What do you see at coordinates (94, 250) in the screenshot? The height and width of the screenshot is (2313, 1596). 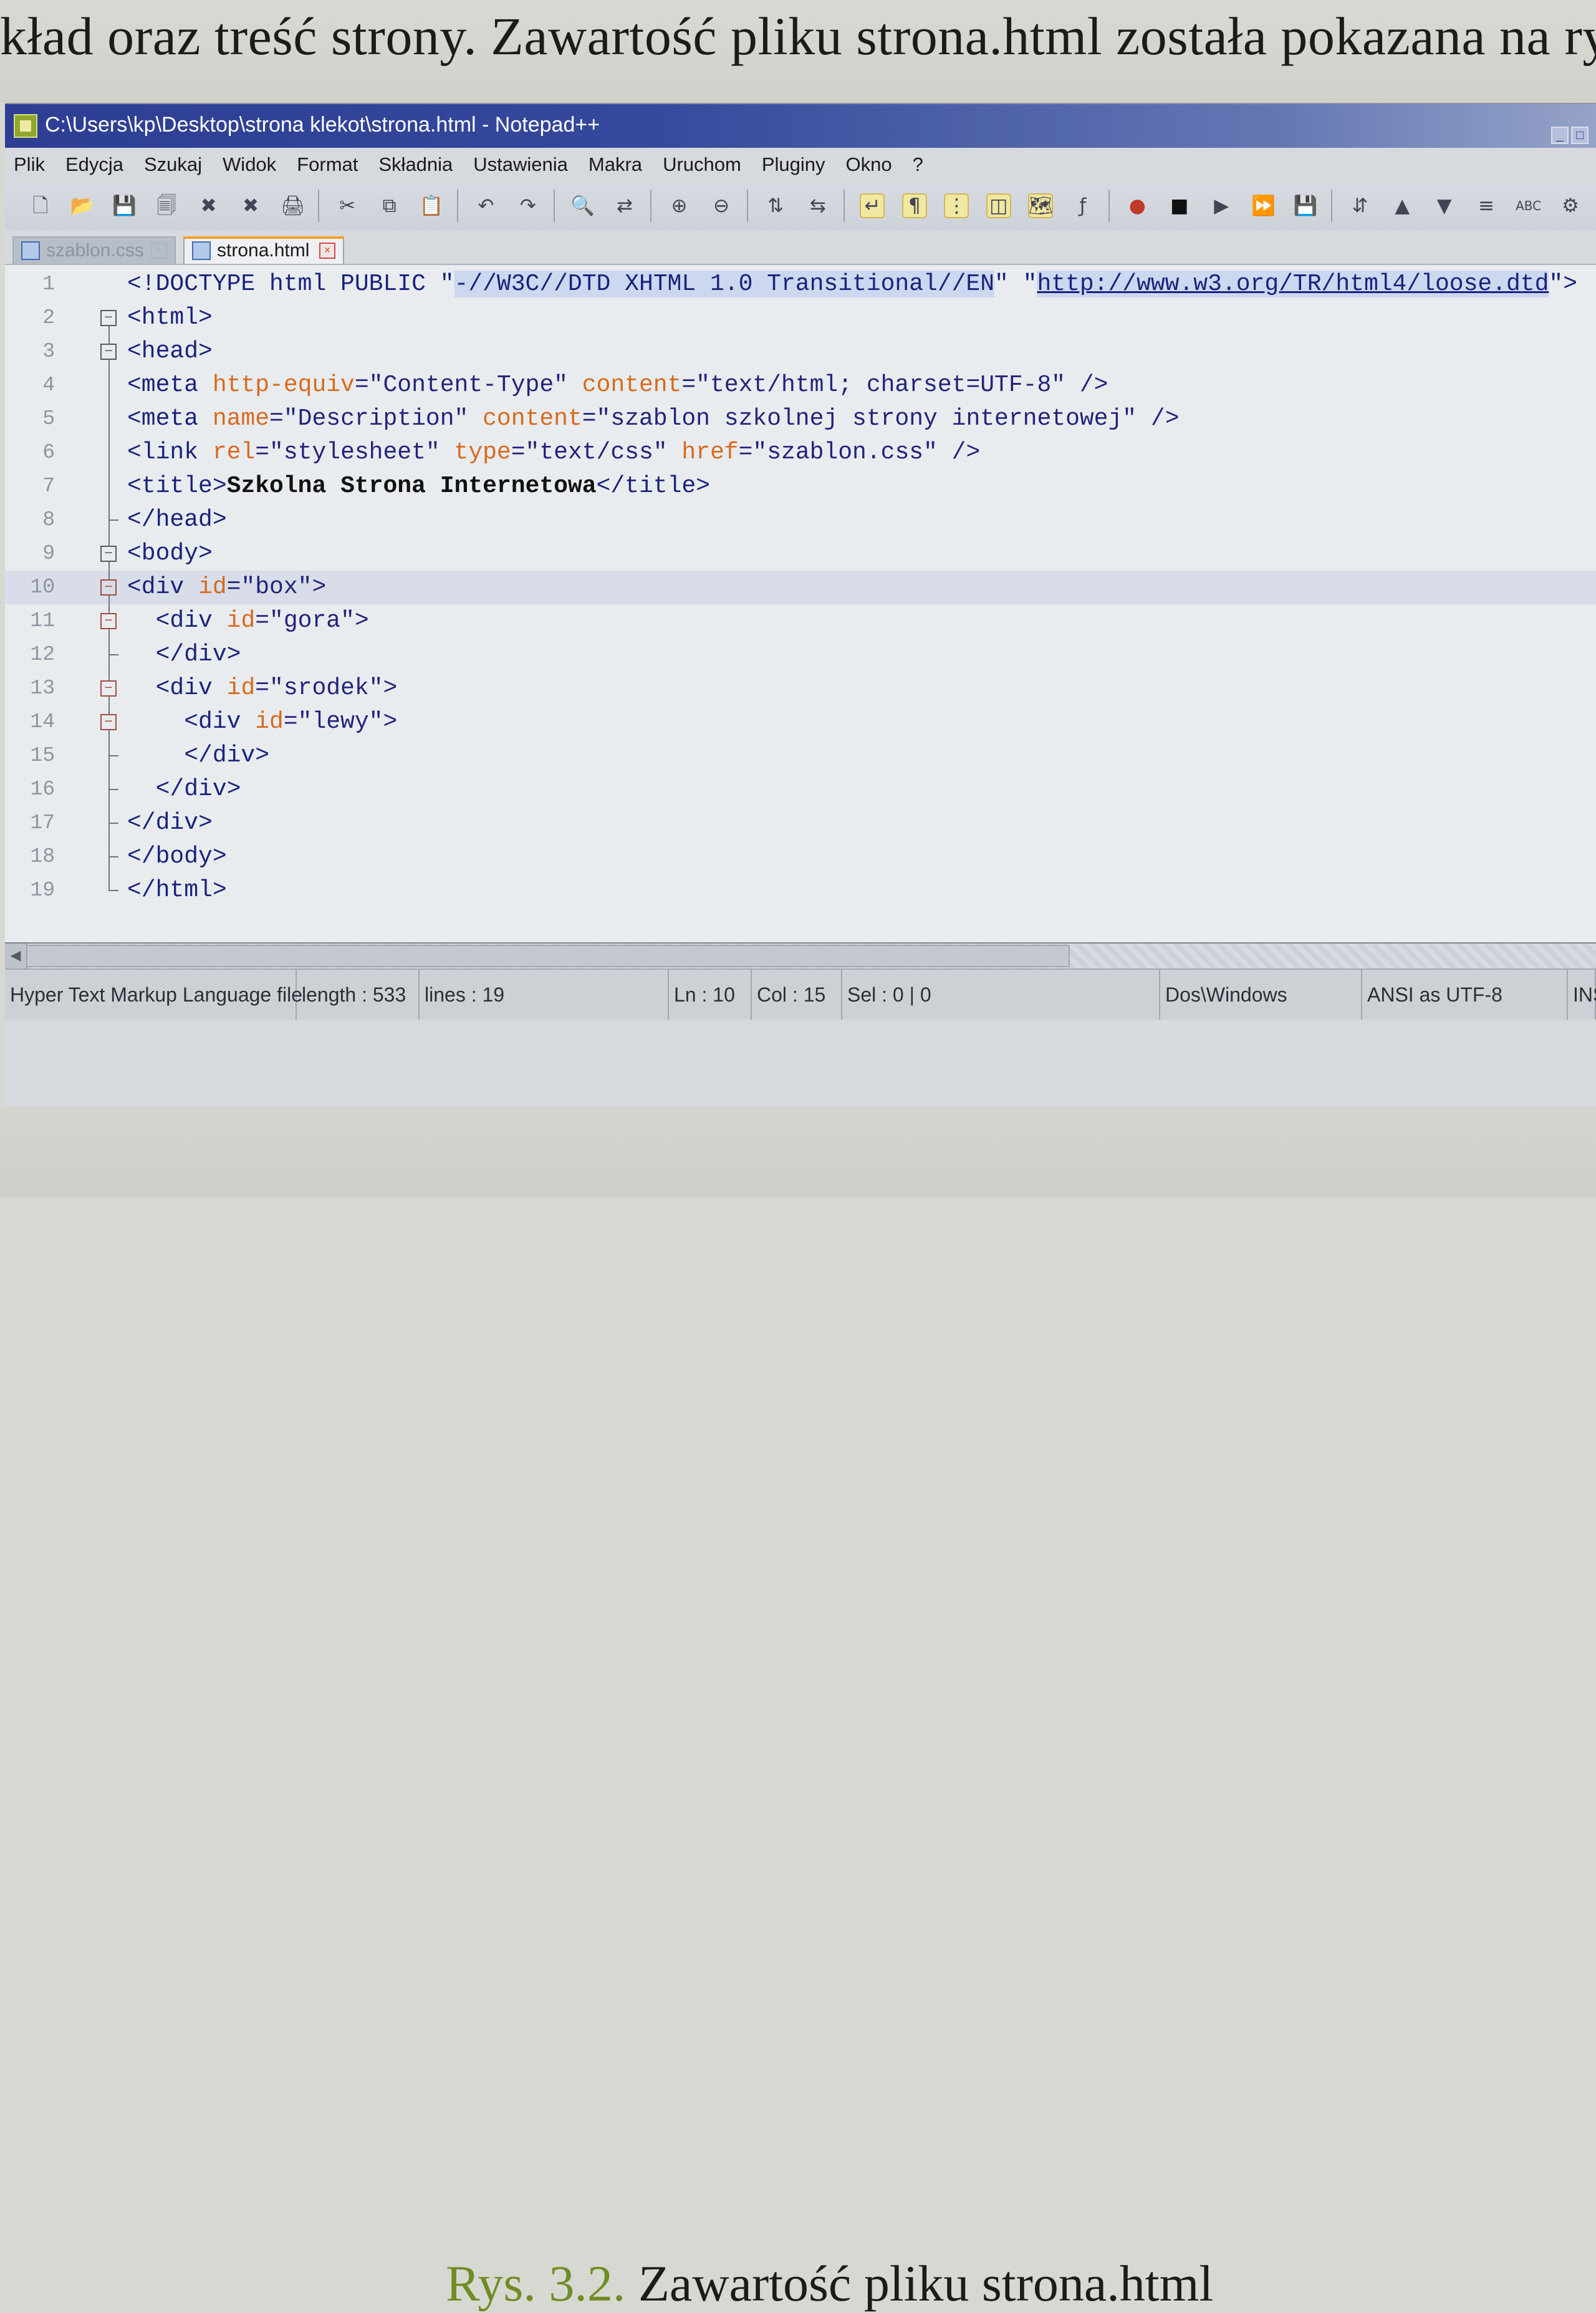 I see `tab-szablon-css: szablon.css ×` at bounding box center [94, 250].